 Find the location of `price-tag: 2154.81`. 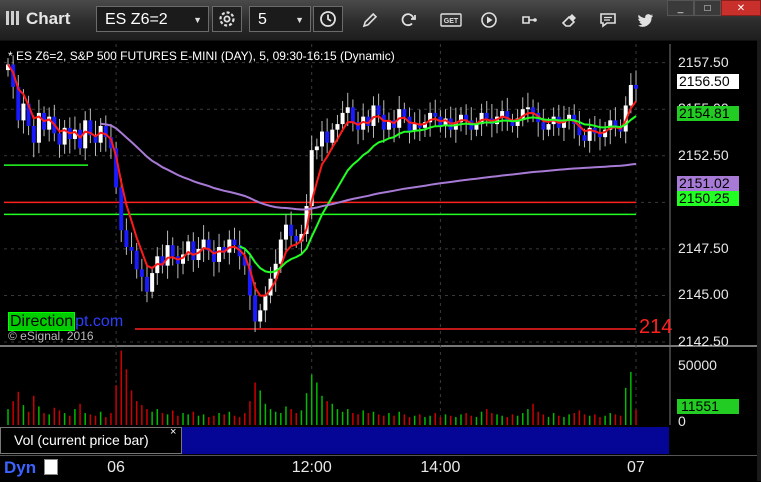

price-tag: 2154.81 is located at coordinates (708, 113).